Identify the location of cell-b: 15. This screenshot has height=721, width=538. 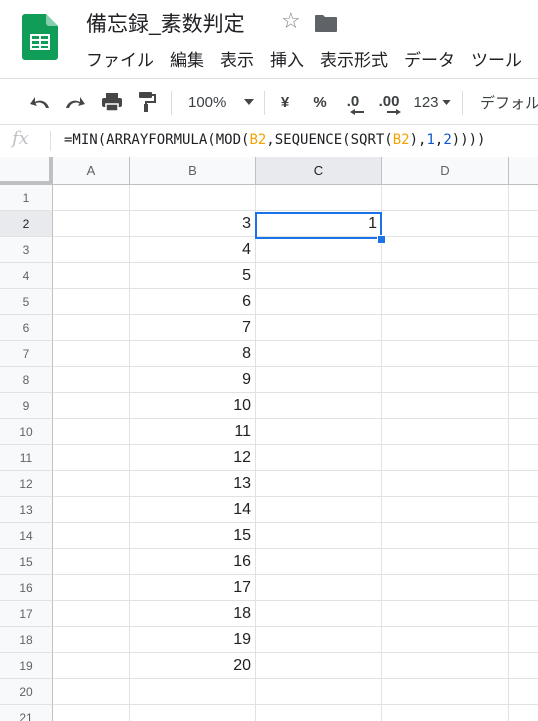
(192, 536).